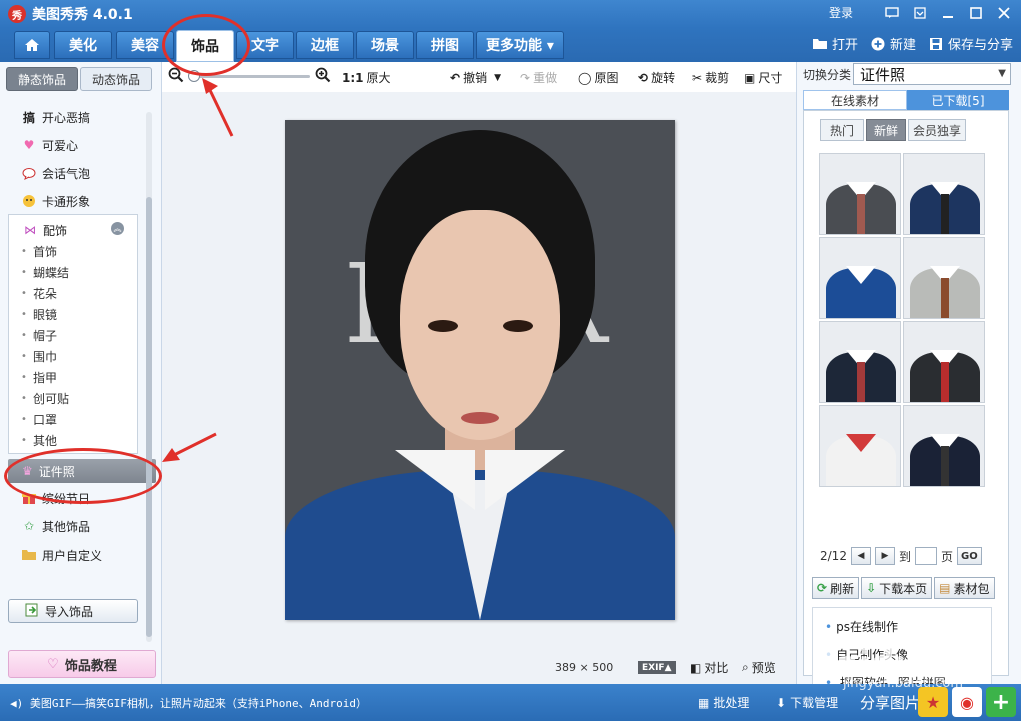  Describe the element at coordinates (710, 77) in the screenshot. I see `crop-button: ✂ 裁剪` at that location.